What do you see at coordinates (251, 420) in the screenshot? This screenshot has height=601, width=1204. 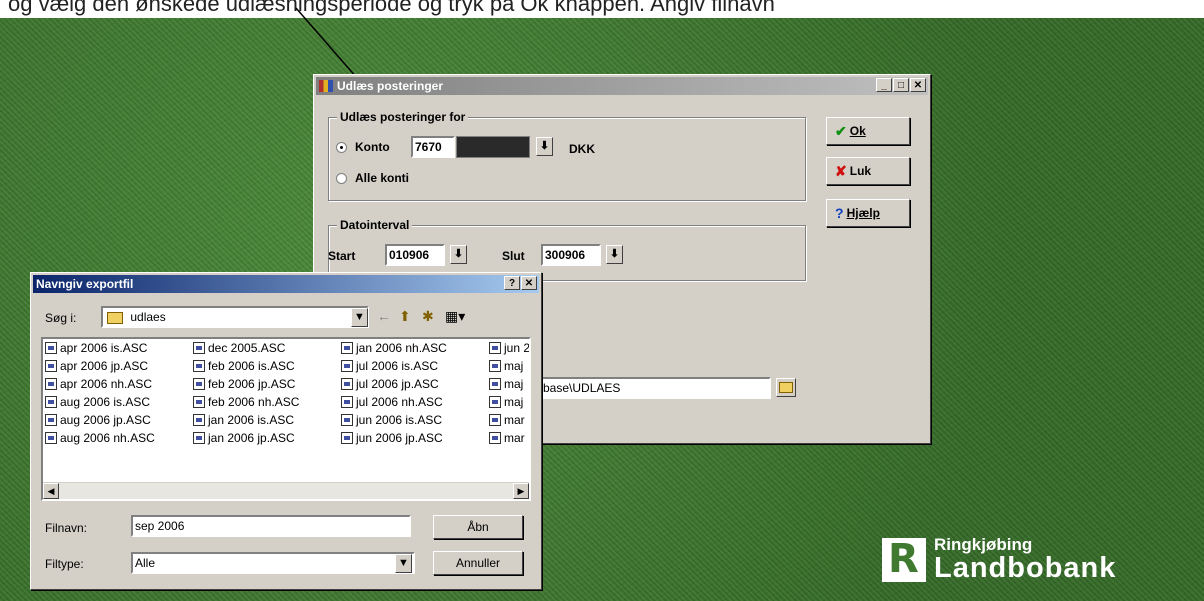 I see `file-name: jan 2006 is.ASC` at bounding box center [251, 420].